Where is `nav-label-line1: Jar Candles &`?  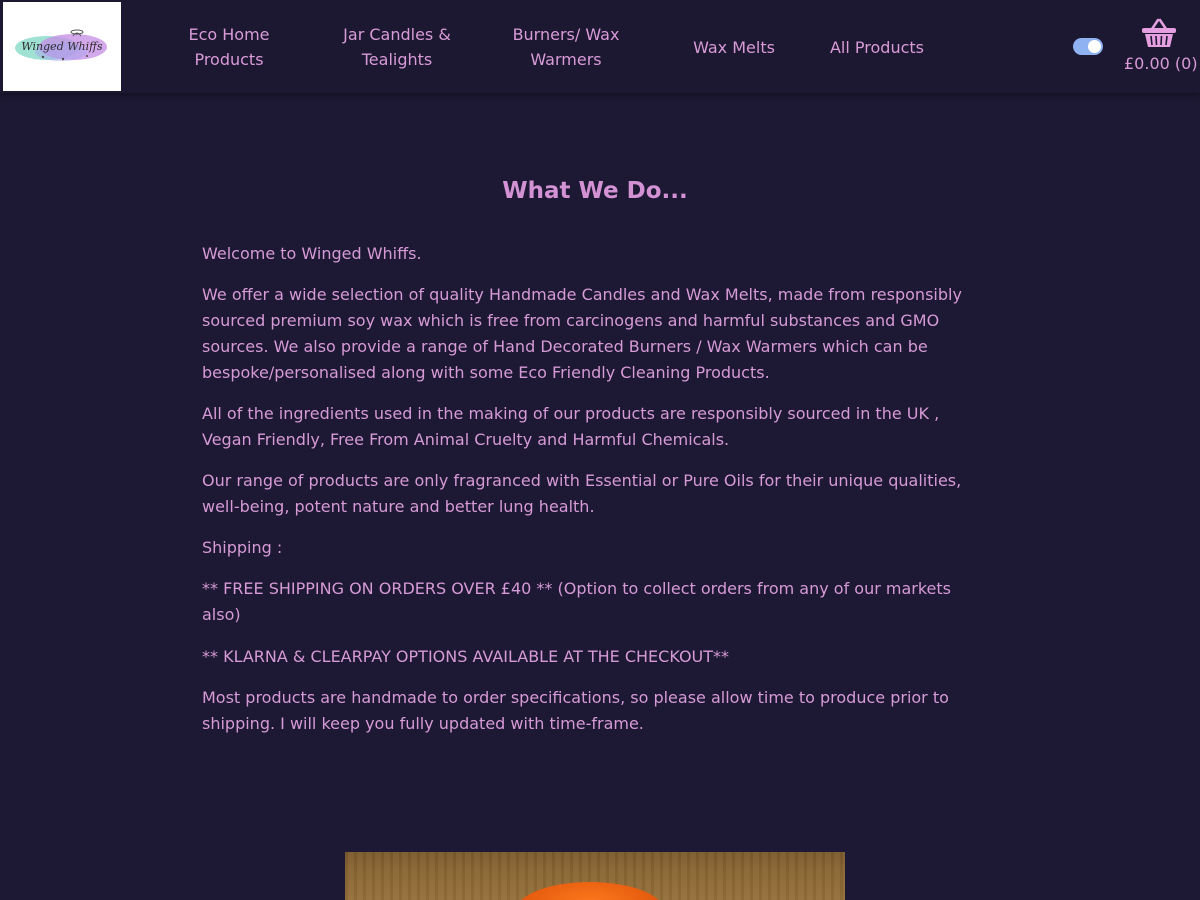
nav-label-line1: Jar Candles & is located at coordinates (397, 34).